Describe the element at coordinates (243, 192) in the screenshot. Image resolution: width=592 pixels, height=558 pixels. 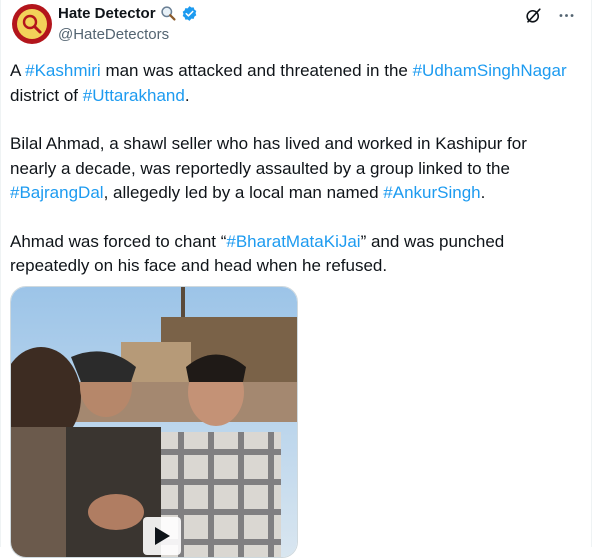
I see `text-segment: , allegedly led by a local man named` at that location.